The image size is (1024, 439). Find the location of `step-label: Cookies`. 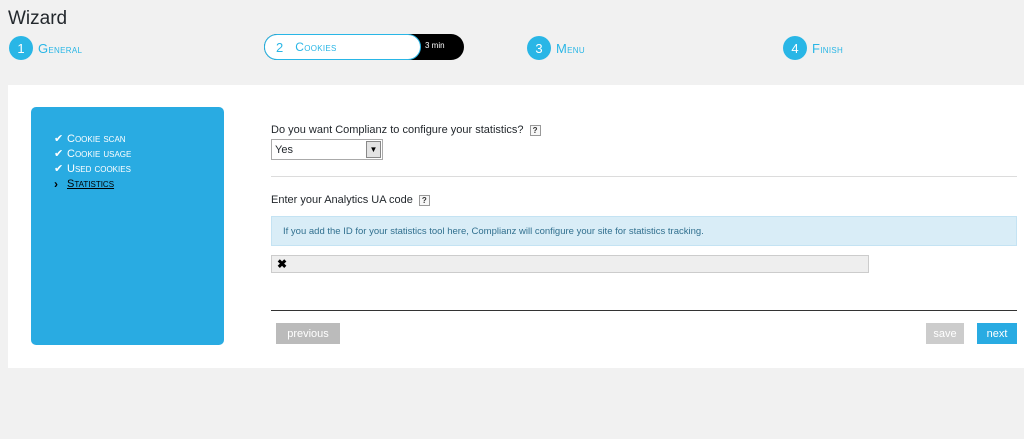

step-label: Cookies is located at coordinates (316, 47).